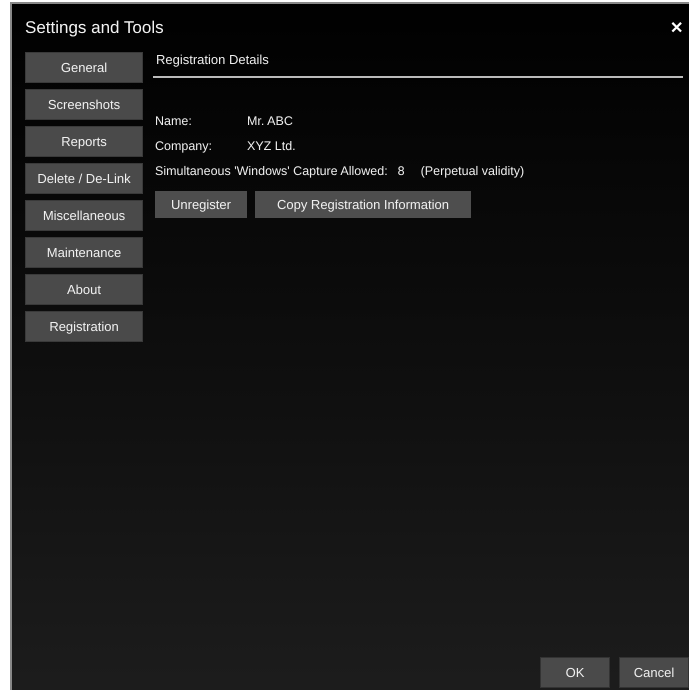  What do you see at coordinates (84, 104) in the screenshot?
I see `sidebar-tab: Screenshots` at bounding box center [84, 104].